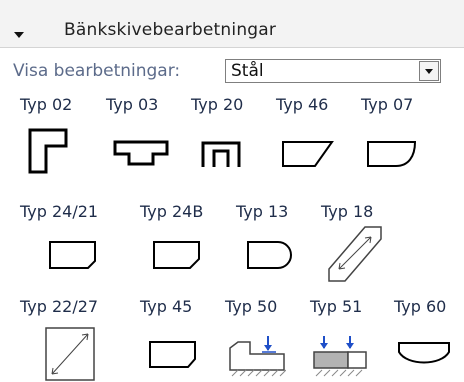 The height and width of the screenshot is (382, 464). What do you see at coordinates (355, 254) in the screenshot?
I see `diagonal-measure-icon` at bounding box center [355, 254].